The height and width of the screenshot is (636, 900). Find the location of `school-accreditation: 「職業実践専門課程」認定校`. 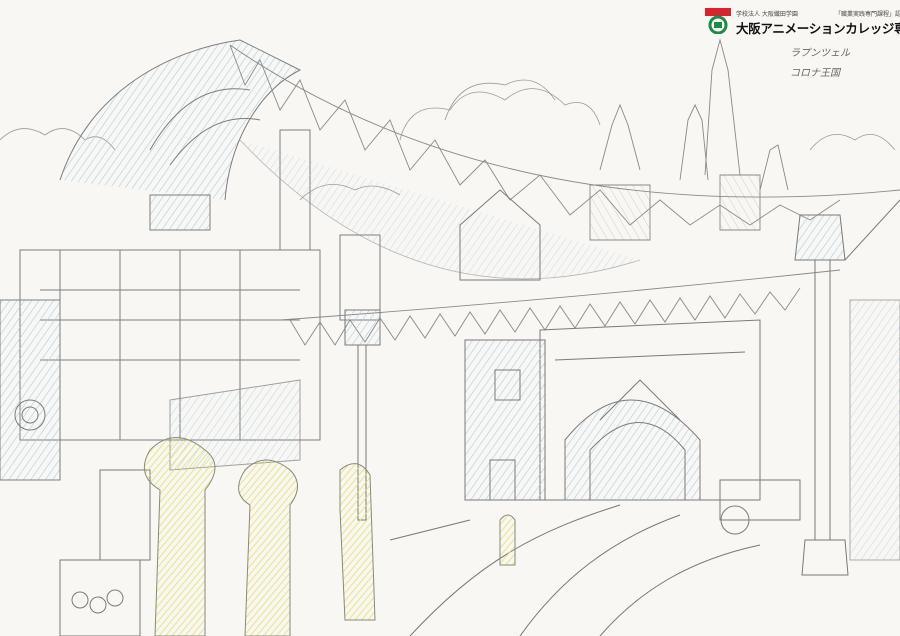

school-accreditation: 「職業実践専門課程」認定校 is located at coordinates (867, 14).